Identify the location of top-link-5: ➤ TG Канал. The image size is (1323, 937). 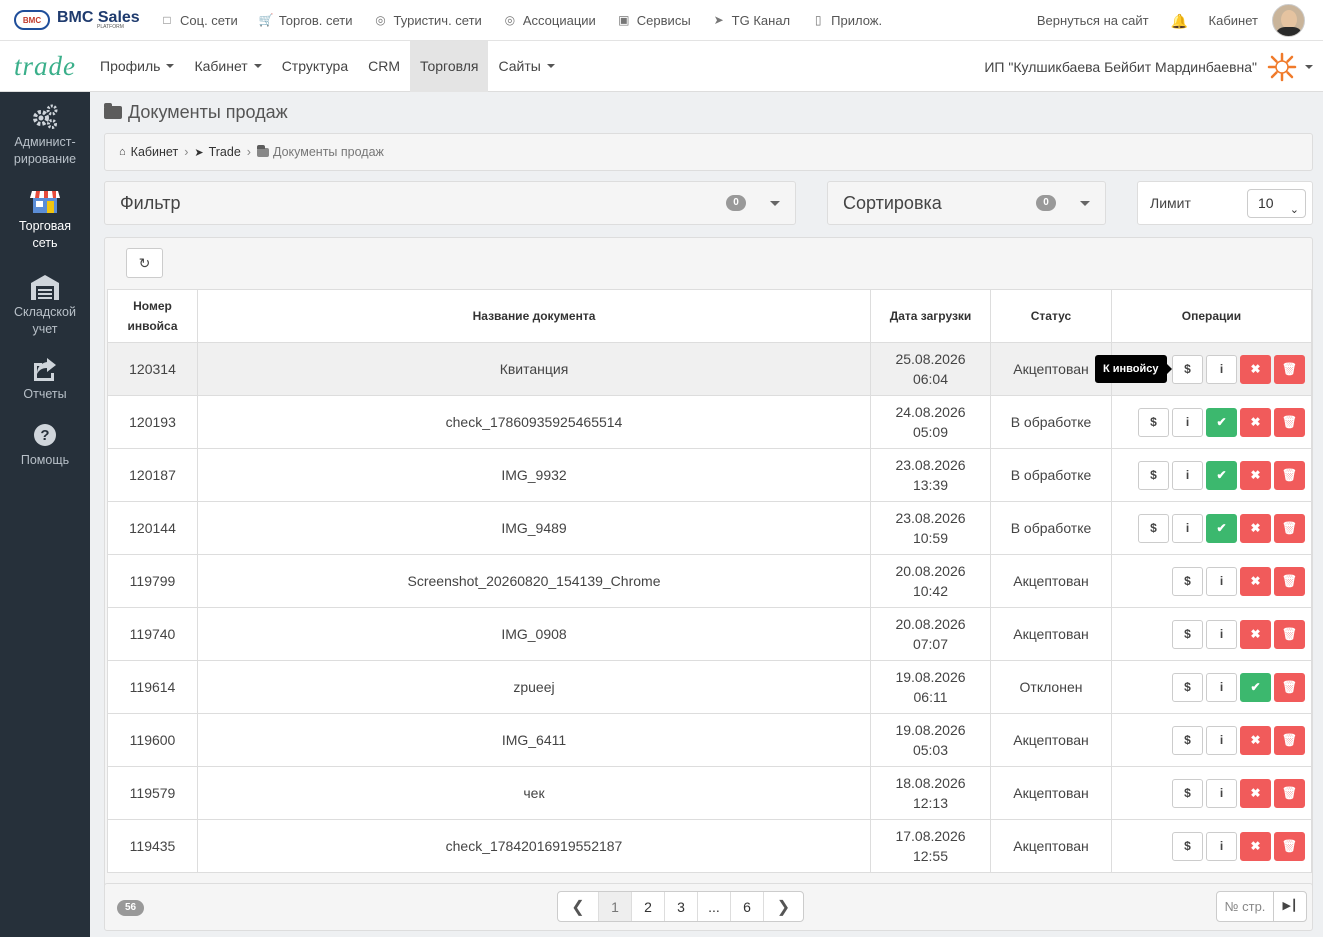
(751, 20).